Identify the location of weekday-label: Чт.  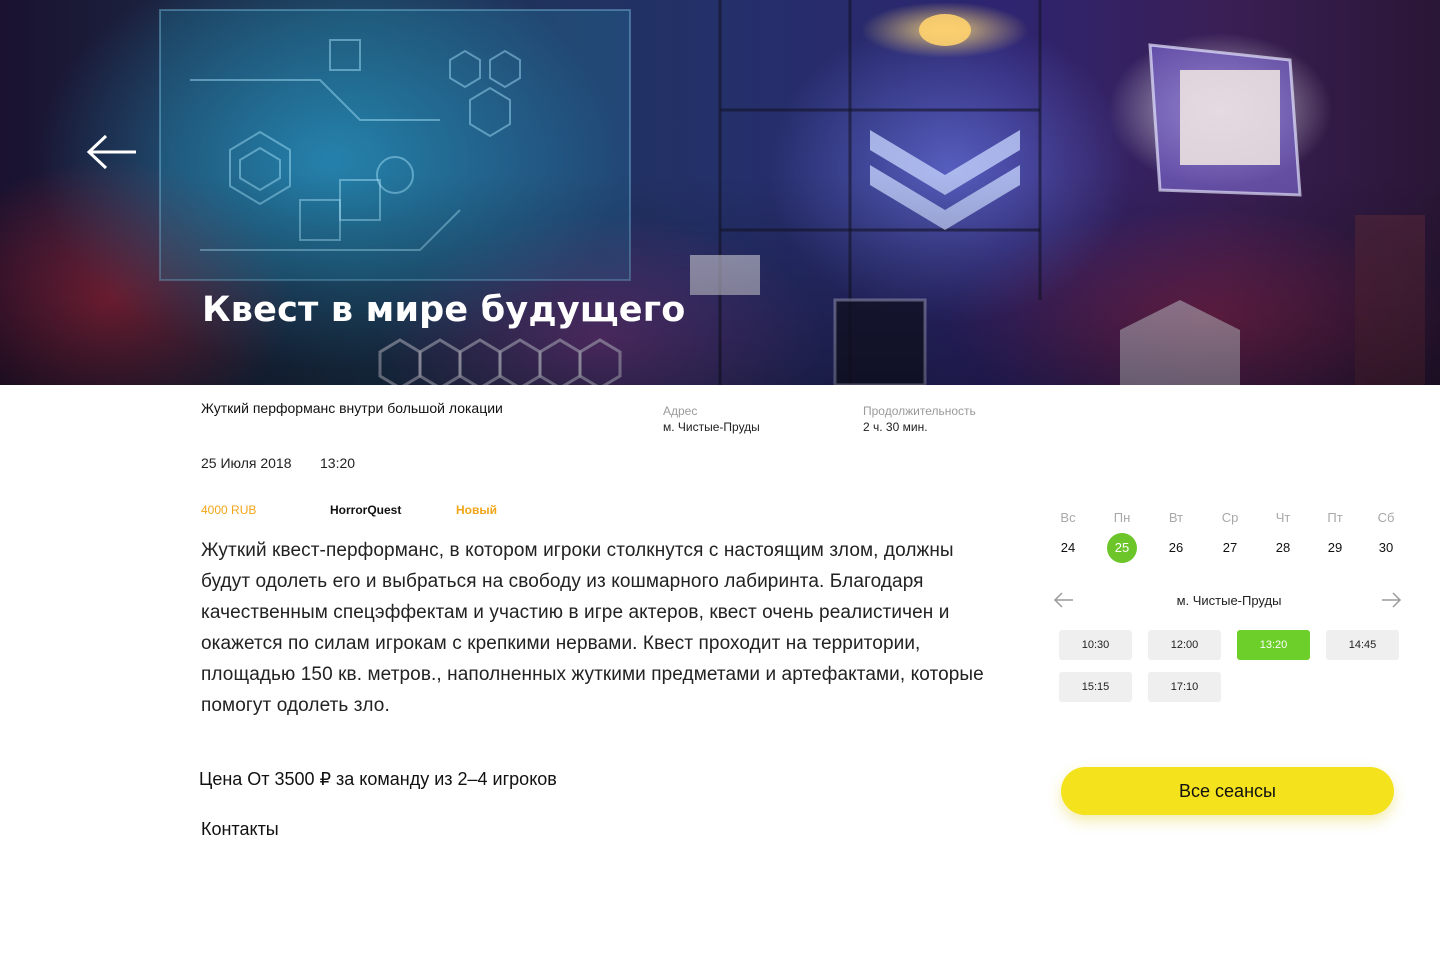
(1283, 517).